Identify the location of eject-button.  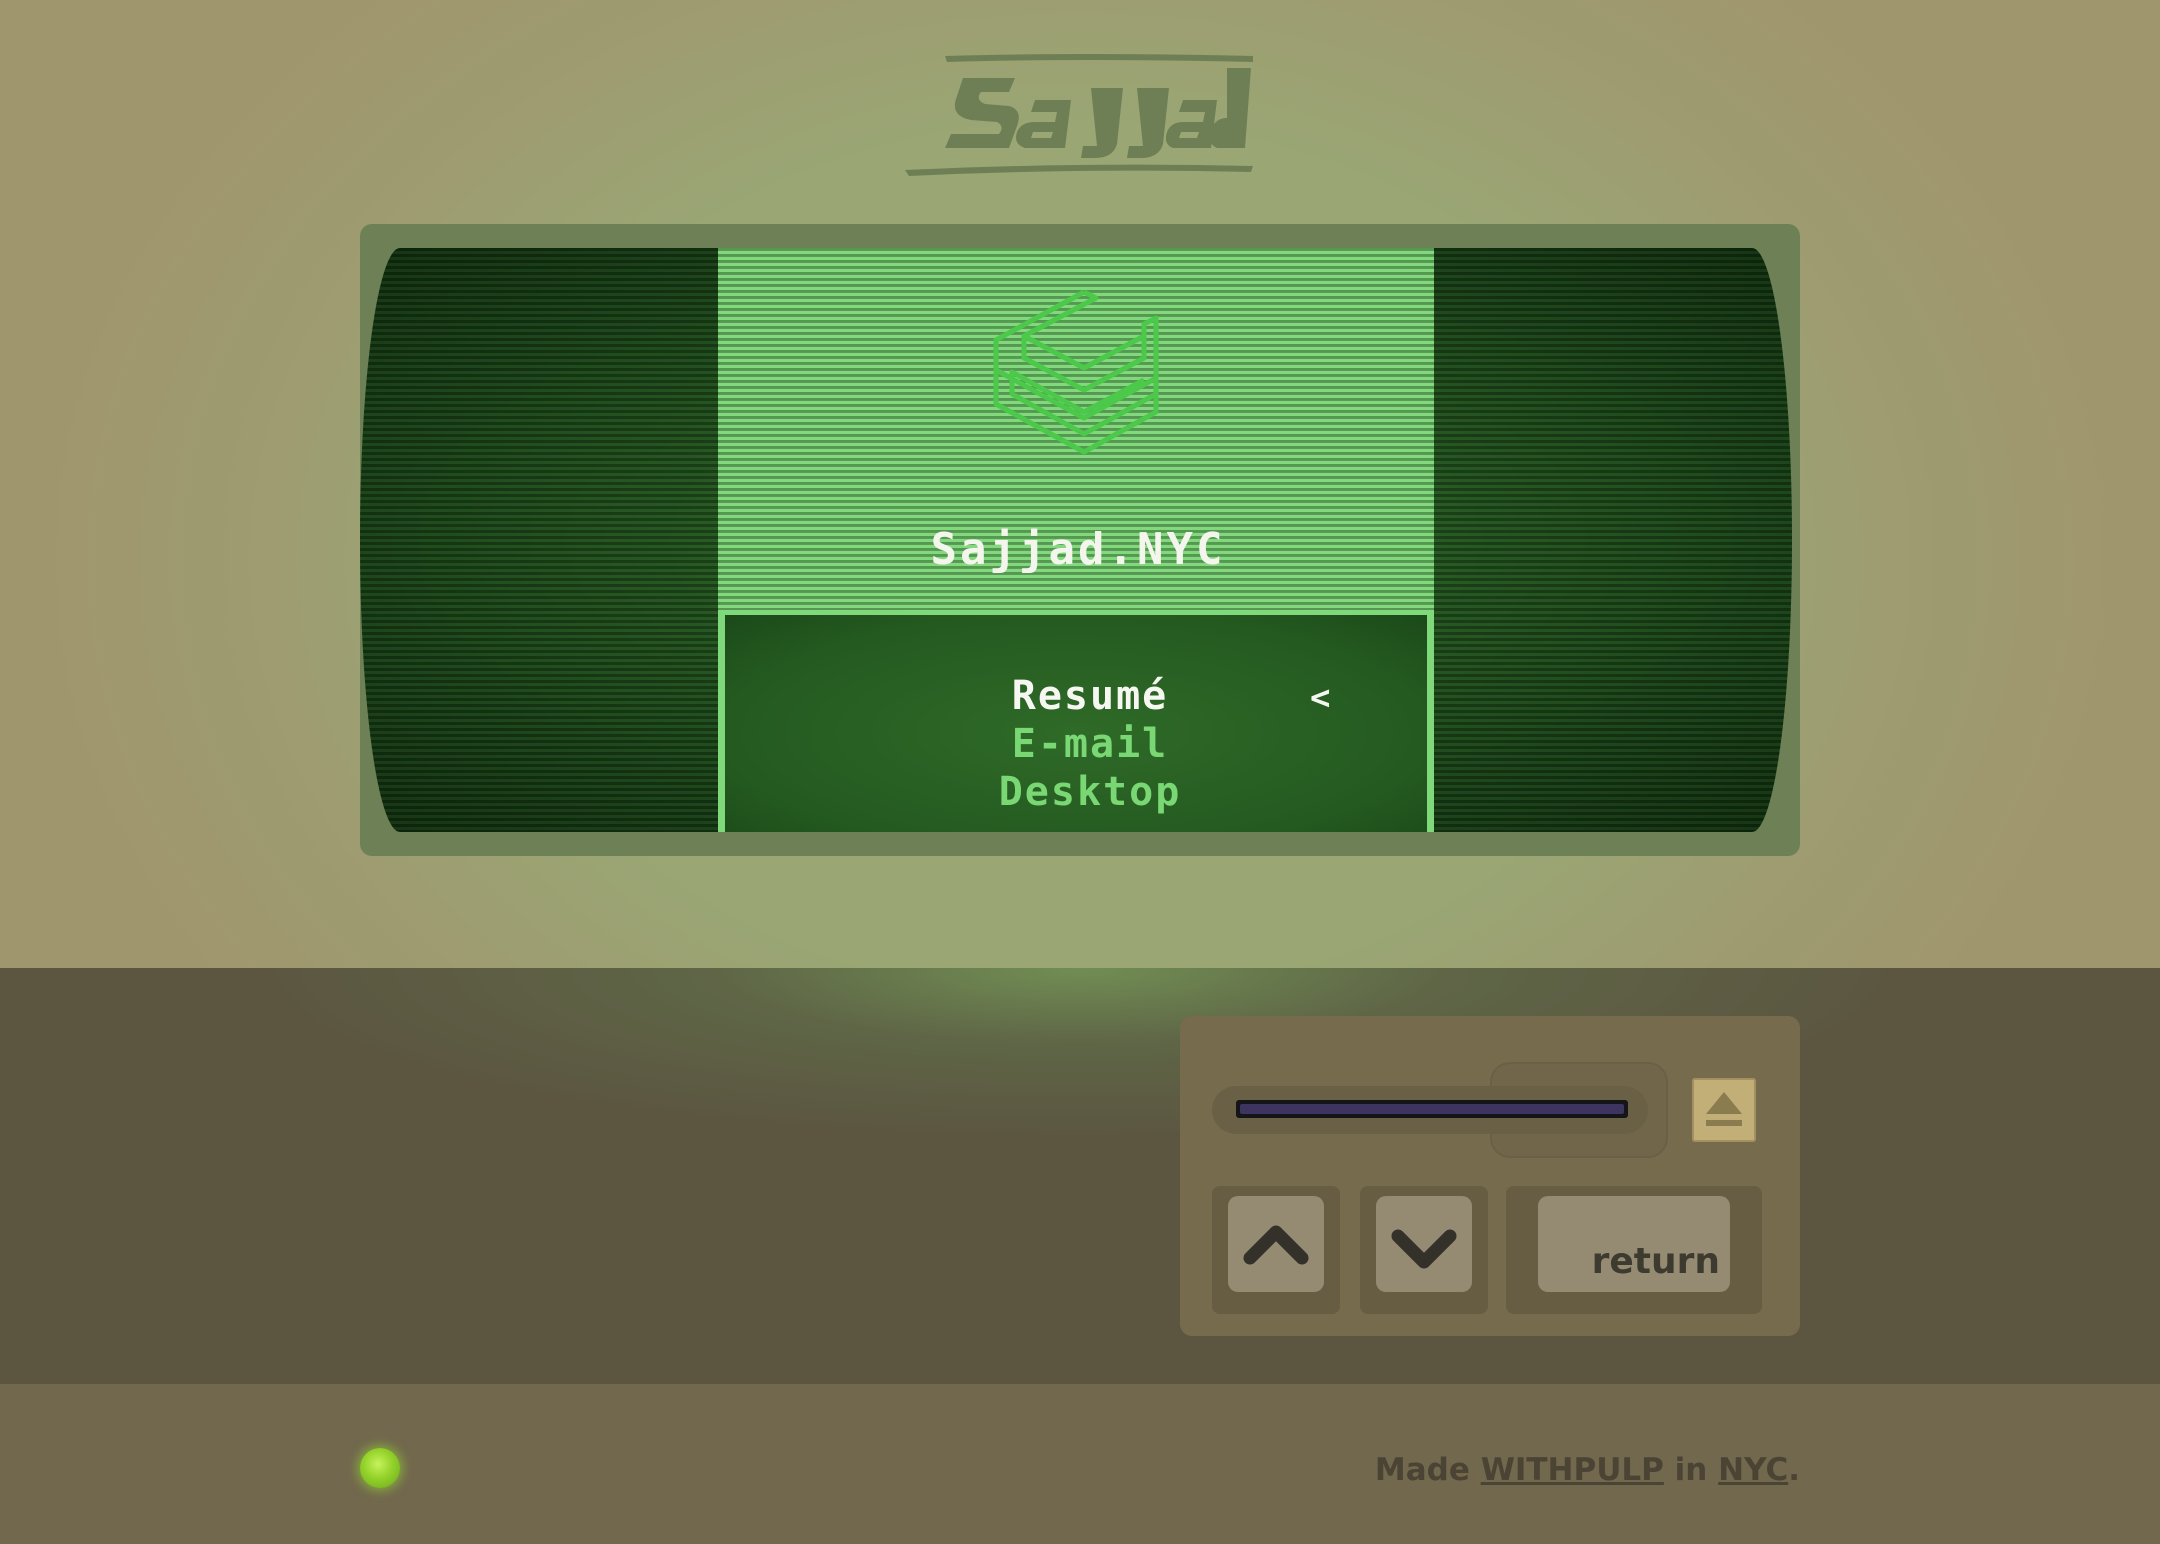
(1724, 1110).